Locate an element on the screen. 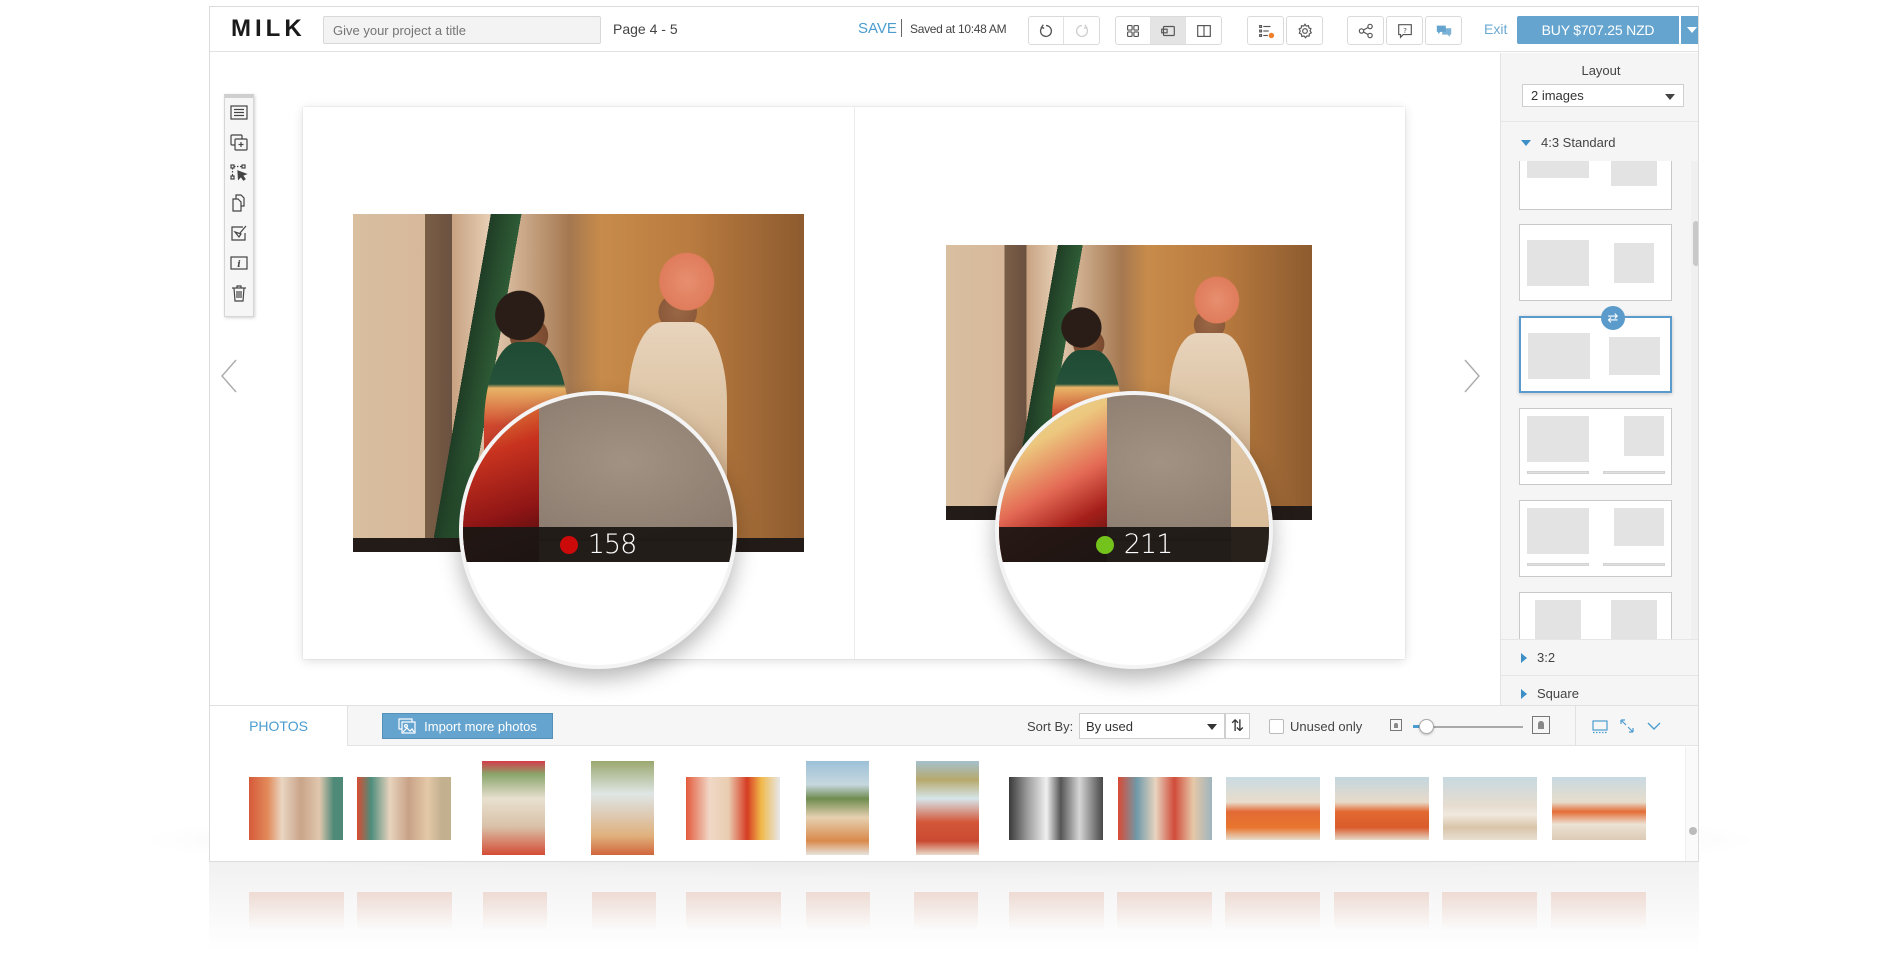  info-tool: i is located at coordinates (239, 263).